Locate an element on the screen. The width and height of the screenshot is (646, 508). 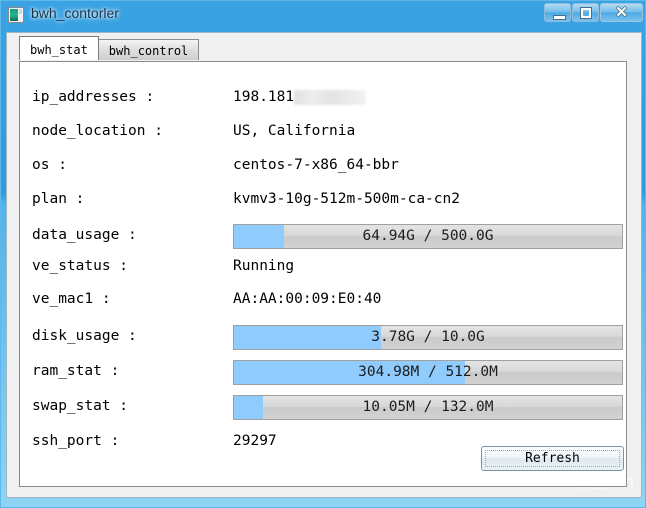
stat-row-value-text: kvmv3-10g-512m-500m-ca-cn2 is located at coordinates (346, 199).